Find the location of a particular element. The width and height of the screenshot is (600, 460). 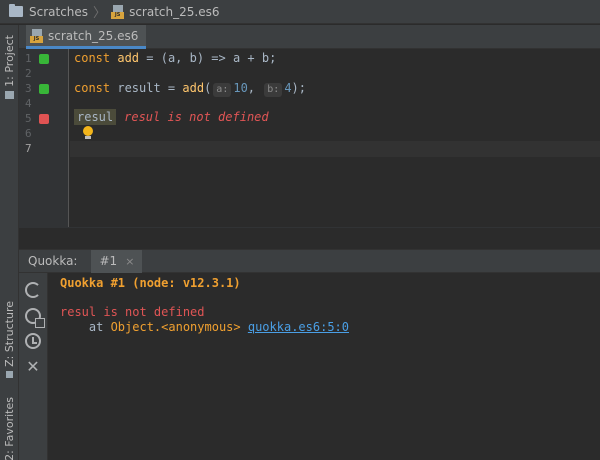

clock-icon is located at coordinates (33, 341).